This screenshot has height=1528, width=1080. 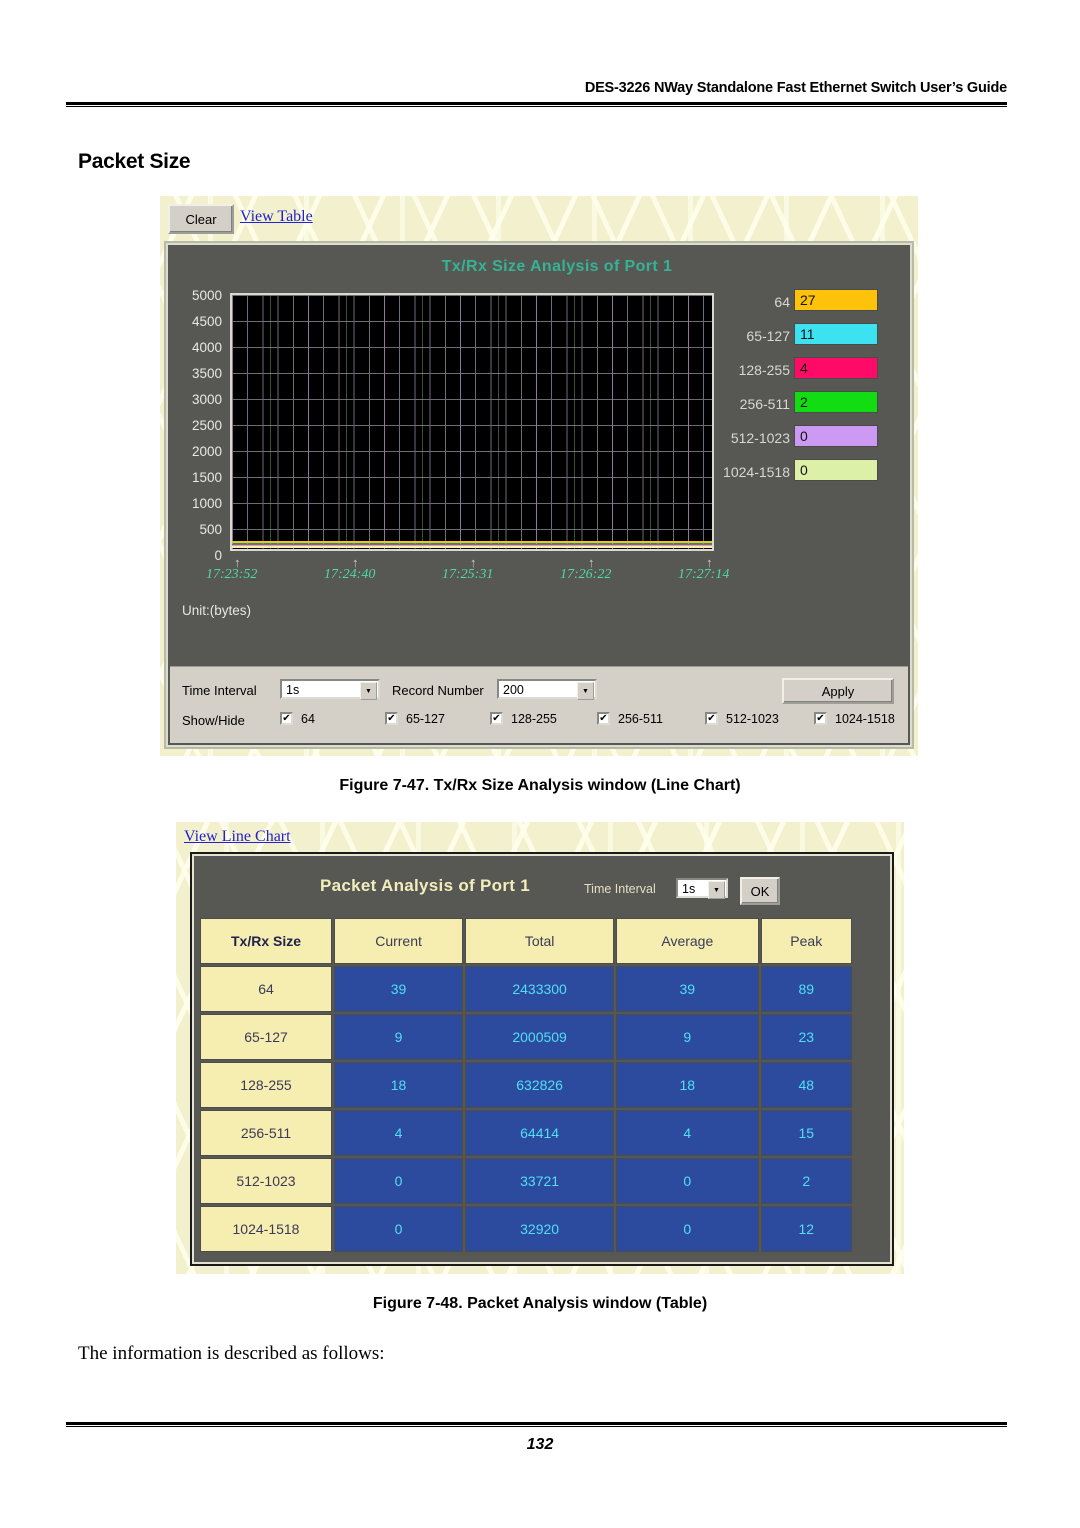 I want to click on x-tick-label: 17:25:31, so click(x=468, y=574).